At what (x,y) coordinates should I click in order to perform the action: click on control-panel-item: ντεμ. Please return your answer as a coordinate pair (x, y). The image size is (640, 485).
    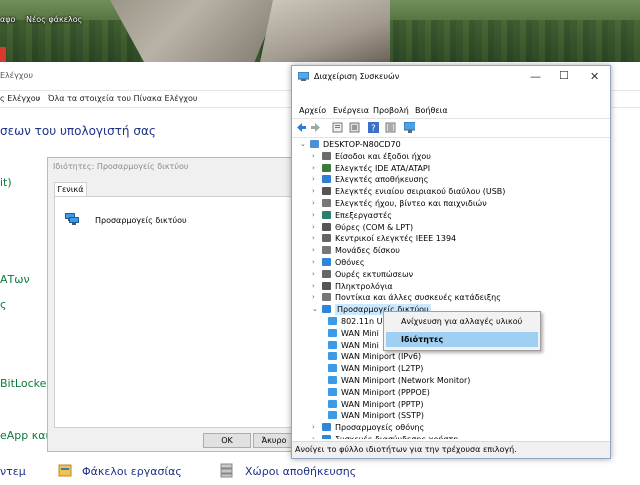
    Looking at the image, I should click on (13, 471).